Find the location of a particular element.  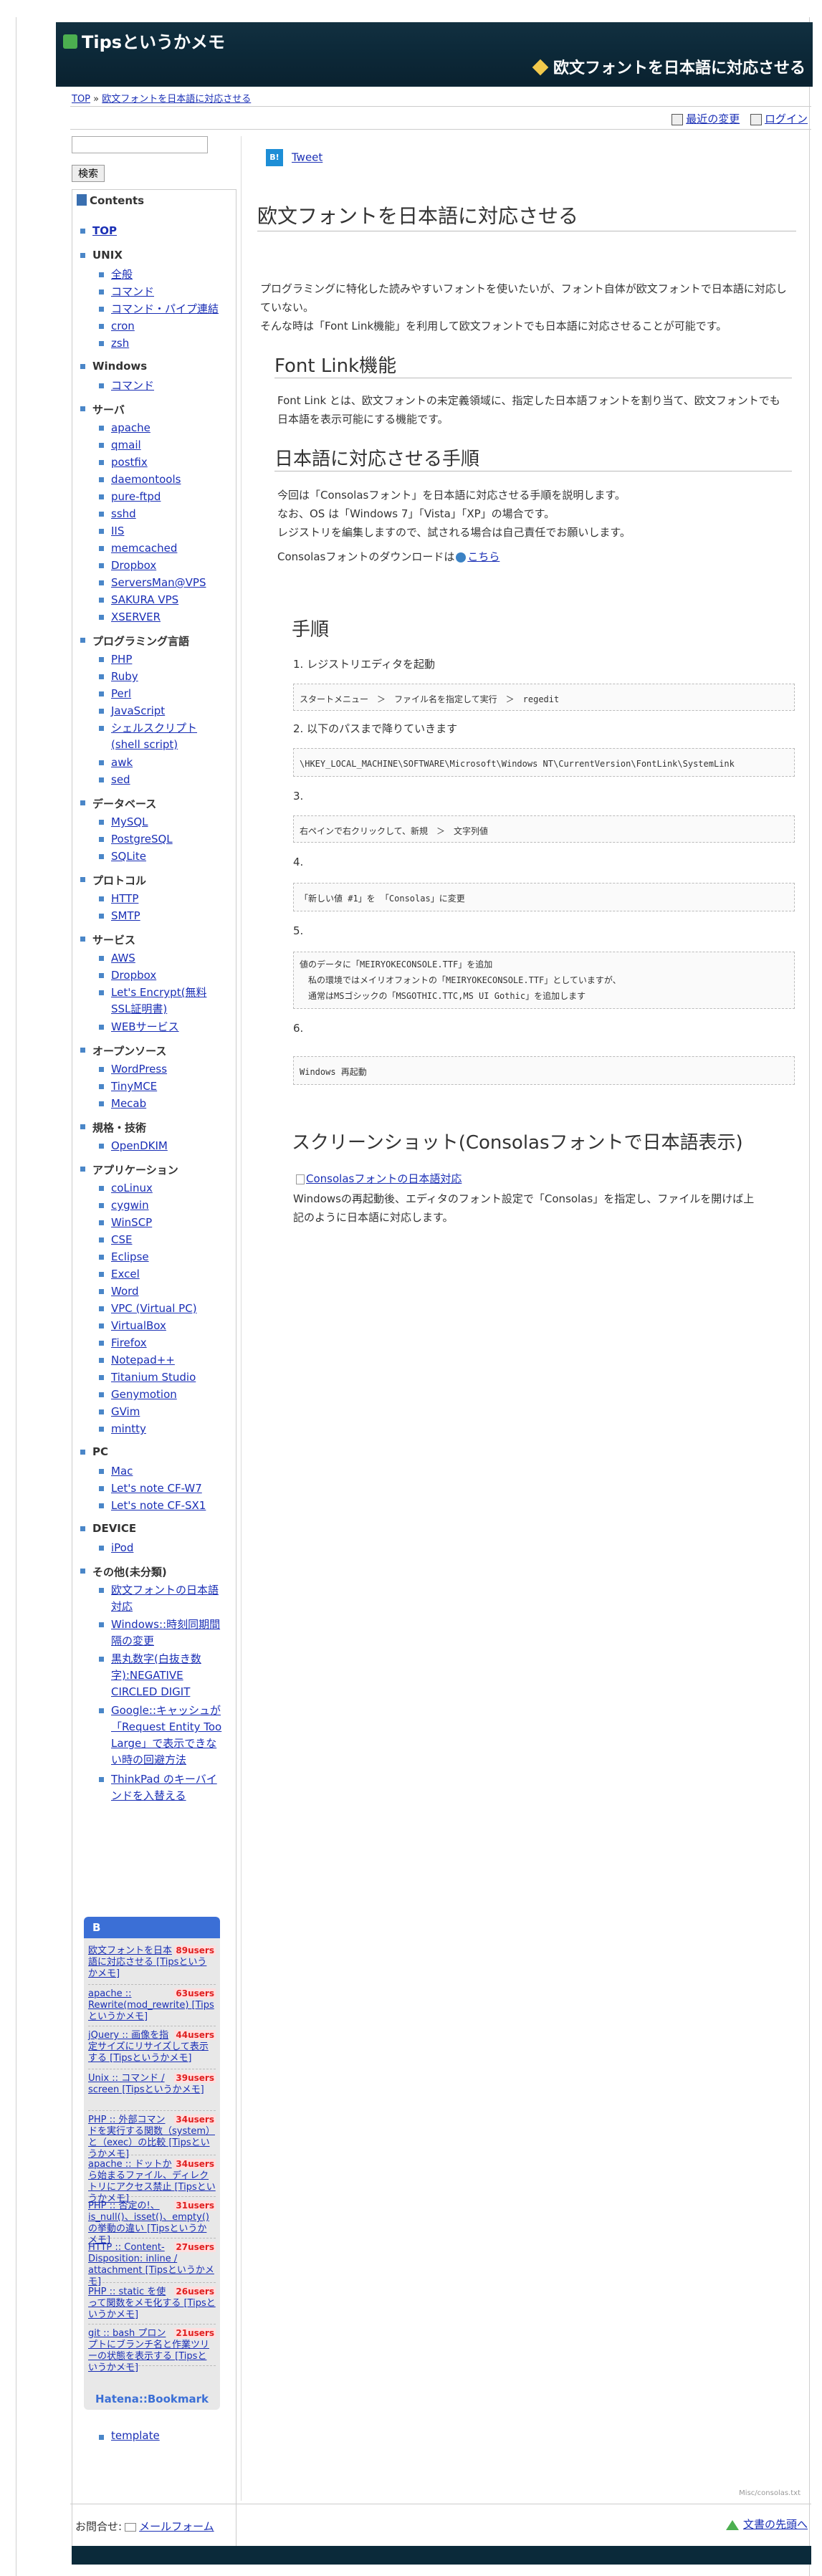

hatena-bookmark-icon: B! is located at coordinates (274, 157).